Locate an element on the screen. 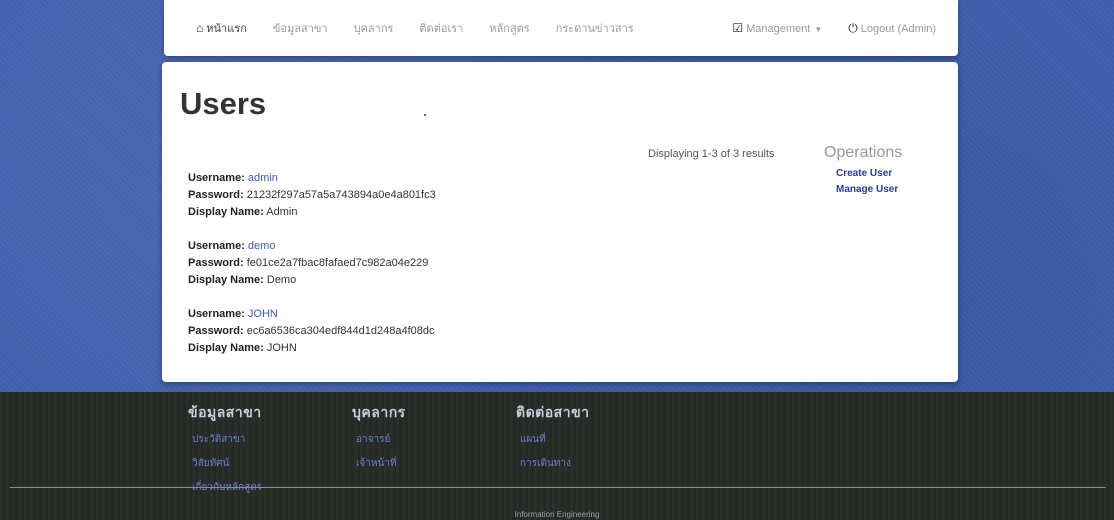 The image size is (1114, 520). footer-column-contact: ติดต่อสาขา แผนที่ การเดินทาง is located at coordinates (553, 441).